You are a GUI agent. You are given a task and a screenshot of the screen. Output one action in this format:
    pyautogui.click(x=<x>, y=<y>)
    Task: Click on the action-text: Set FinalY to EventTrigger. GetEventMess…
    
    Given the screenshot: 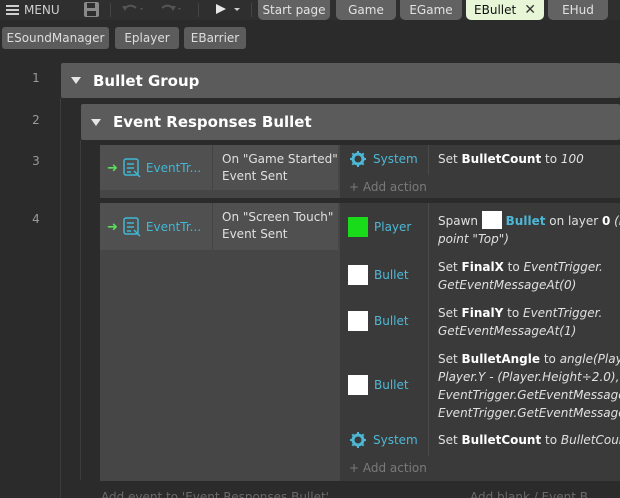 What is the action you would take?
    pyautogui.click(x=520, y=322)
    